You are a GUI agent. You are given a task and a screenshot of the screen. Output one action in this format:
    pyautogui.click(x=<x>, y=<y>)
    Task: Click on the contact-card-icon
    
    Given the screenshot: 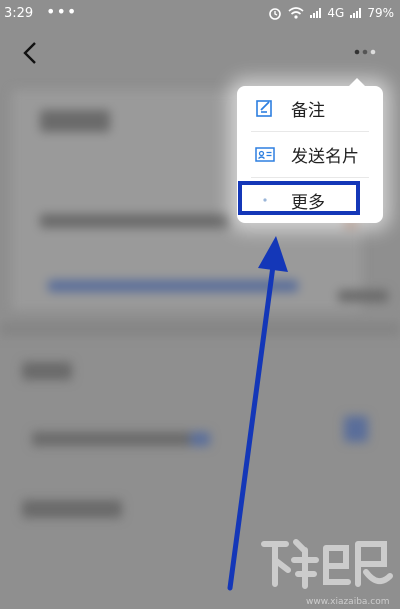 What is the action you would take?
    pyautogui.click(x=265, y=154)
    